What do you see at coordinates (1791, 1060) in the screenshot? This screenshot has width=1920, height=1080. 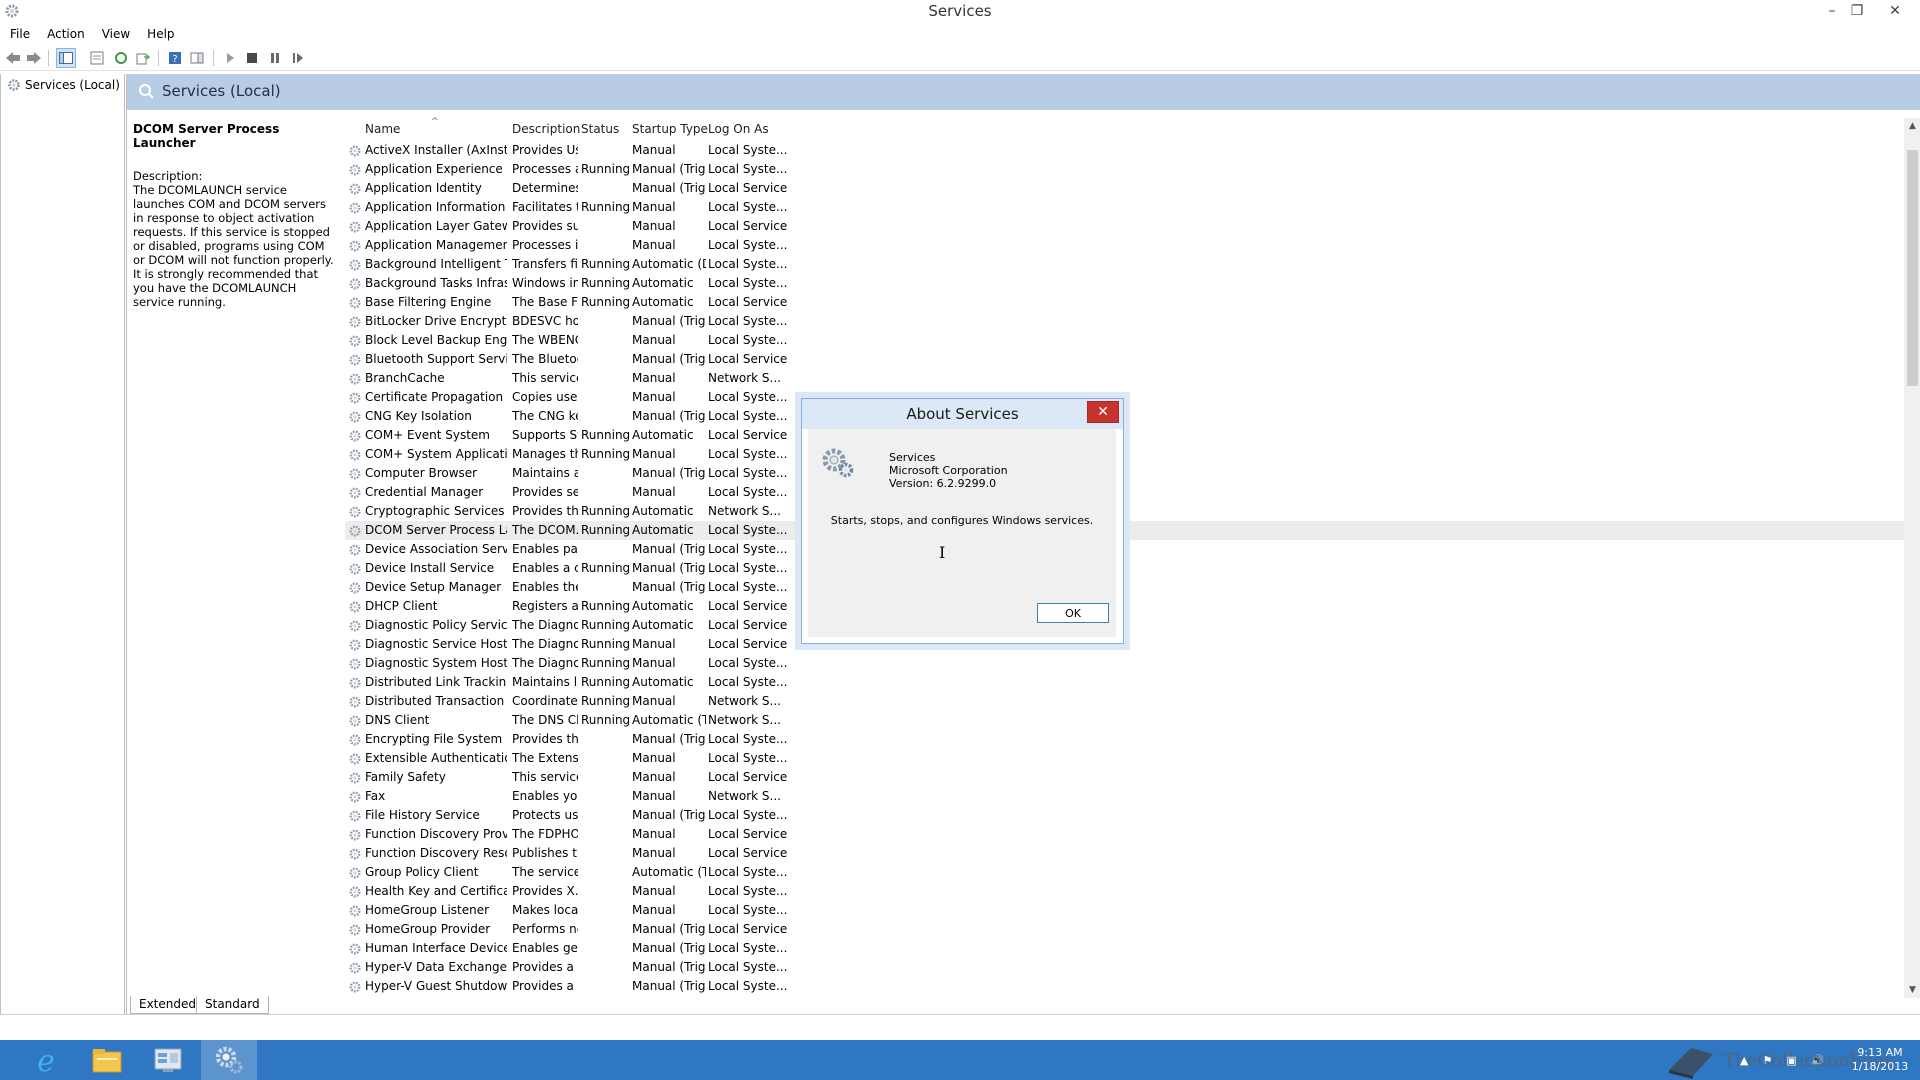 I see `network-icon: ▣` at bounding box center [1791, 1060].